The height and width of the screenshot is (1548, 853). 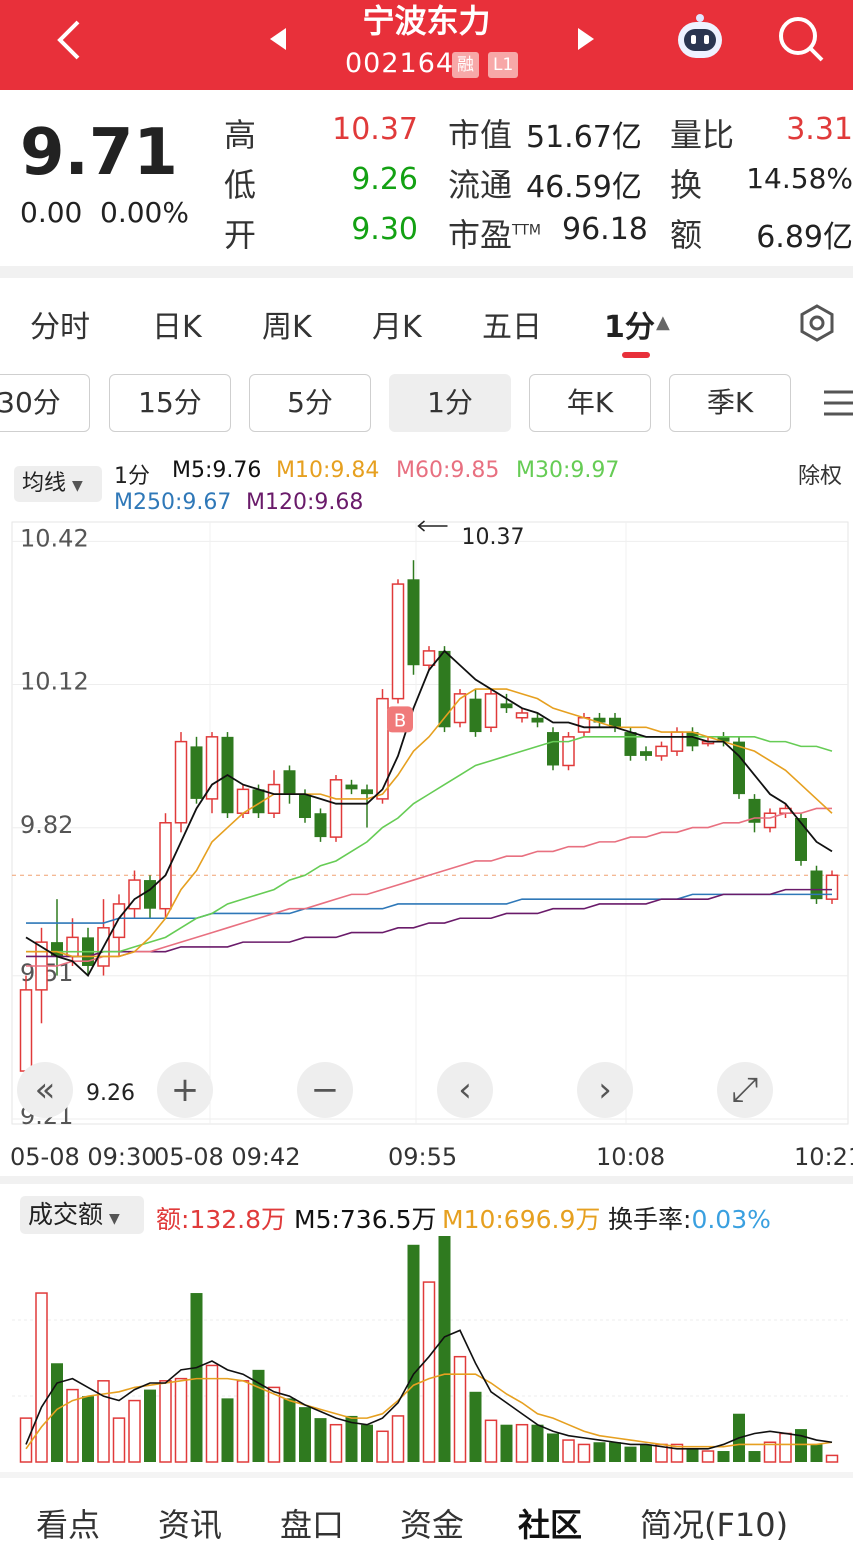 What do you see at coordinates (823, 1157) in the screenshot?
I see `time-tick-4: 10:21` at bounding box center [823, 1157].